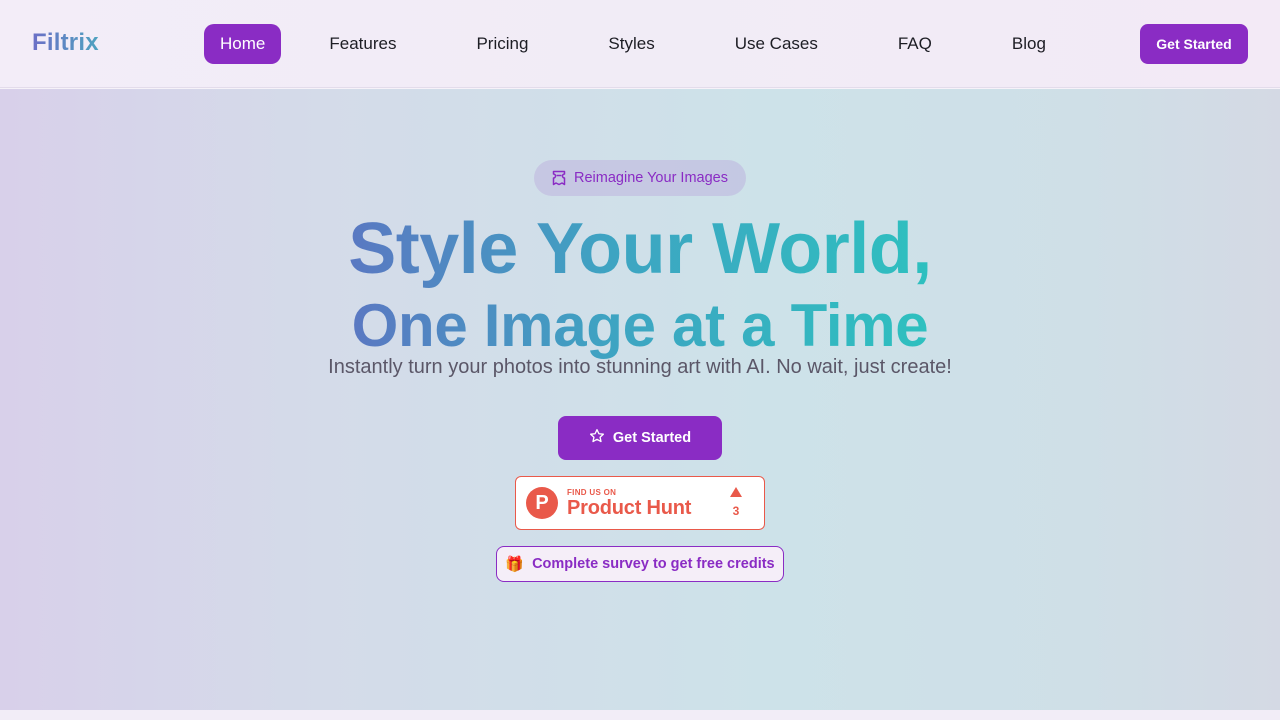 The height and width of the screenshot is (720, 1280). Describe the element at coordinates (652, 438) in the screenshot. I see `hero-cta-label: Get Started` at that location.